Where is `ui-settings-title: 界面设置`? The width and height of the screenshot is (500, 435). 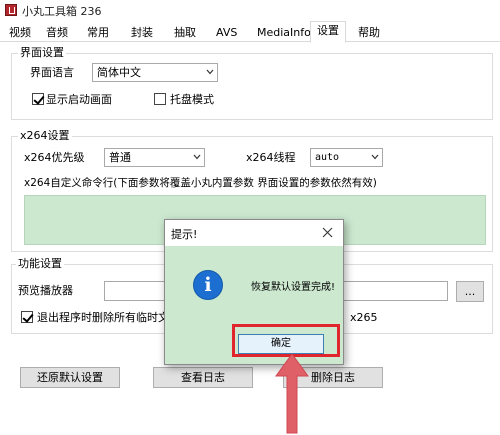 ui-settings-title: 界面设置 is located at coordinates (42, 53).